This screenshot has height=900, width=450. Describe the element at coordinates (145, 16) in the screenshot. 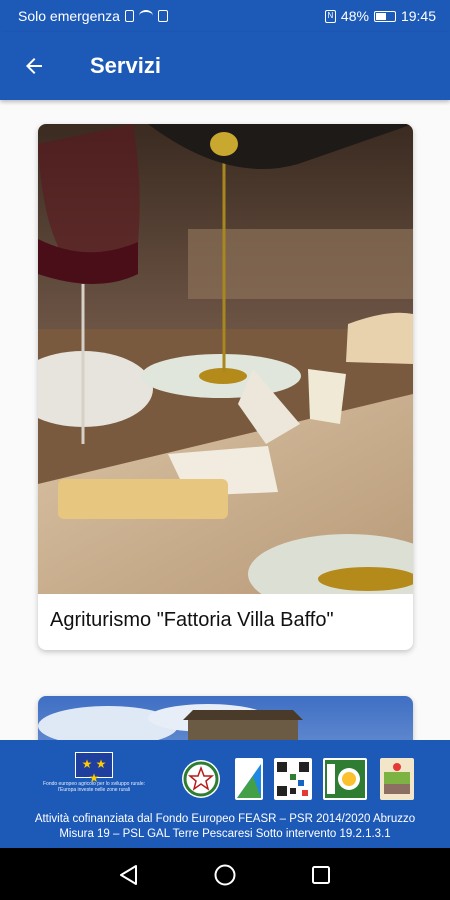

I see `wifi-icon` at that location.